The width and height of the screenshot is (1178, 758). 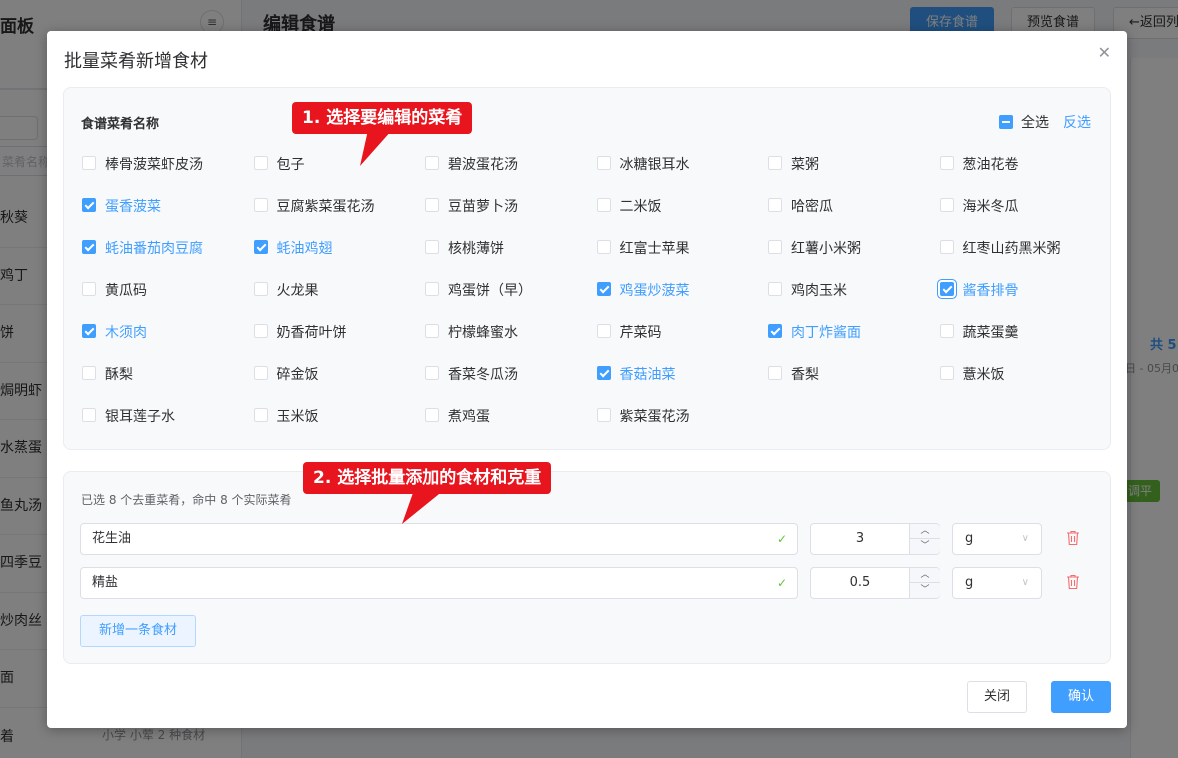 I want to click on dish-checkbox: 木须肉, so click(x=168, y=343).